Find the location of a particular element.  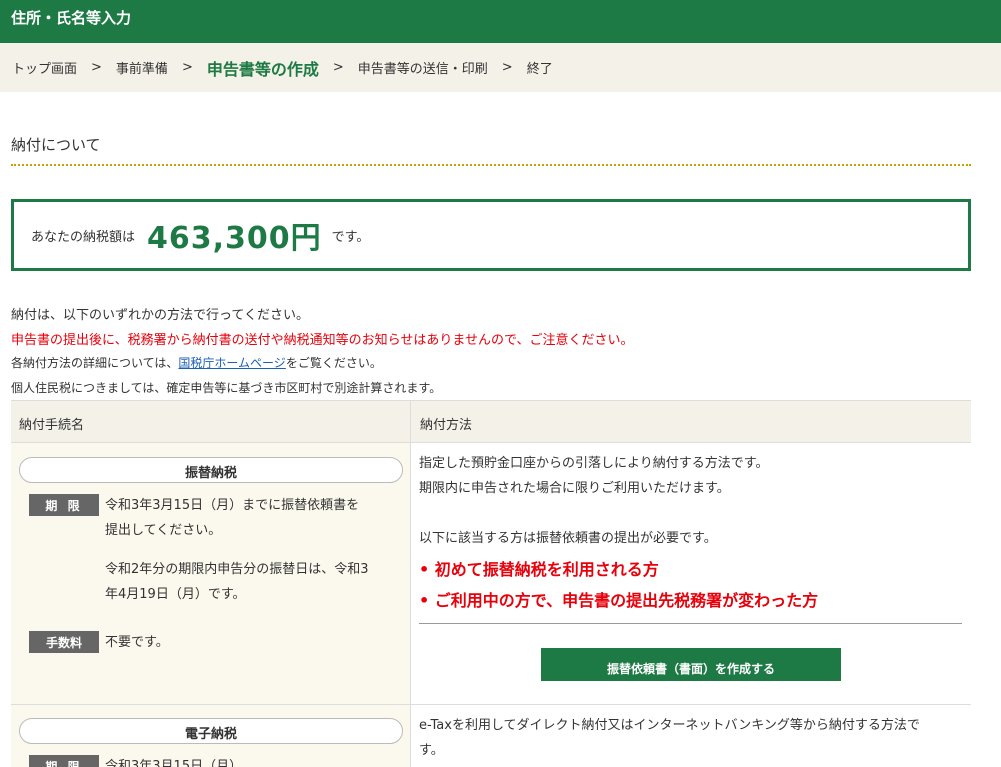

method-line: す。 is located at coordinates (431, 750).